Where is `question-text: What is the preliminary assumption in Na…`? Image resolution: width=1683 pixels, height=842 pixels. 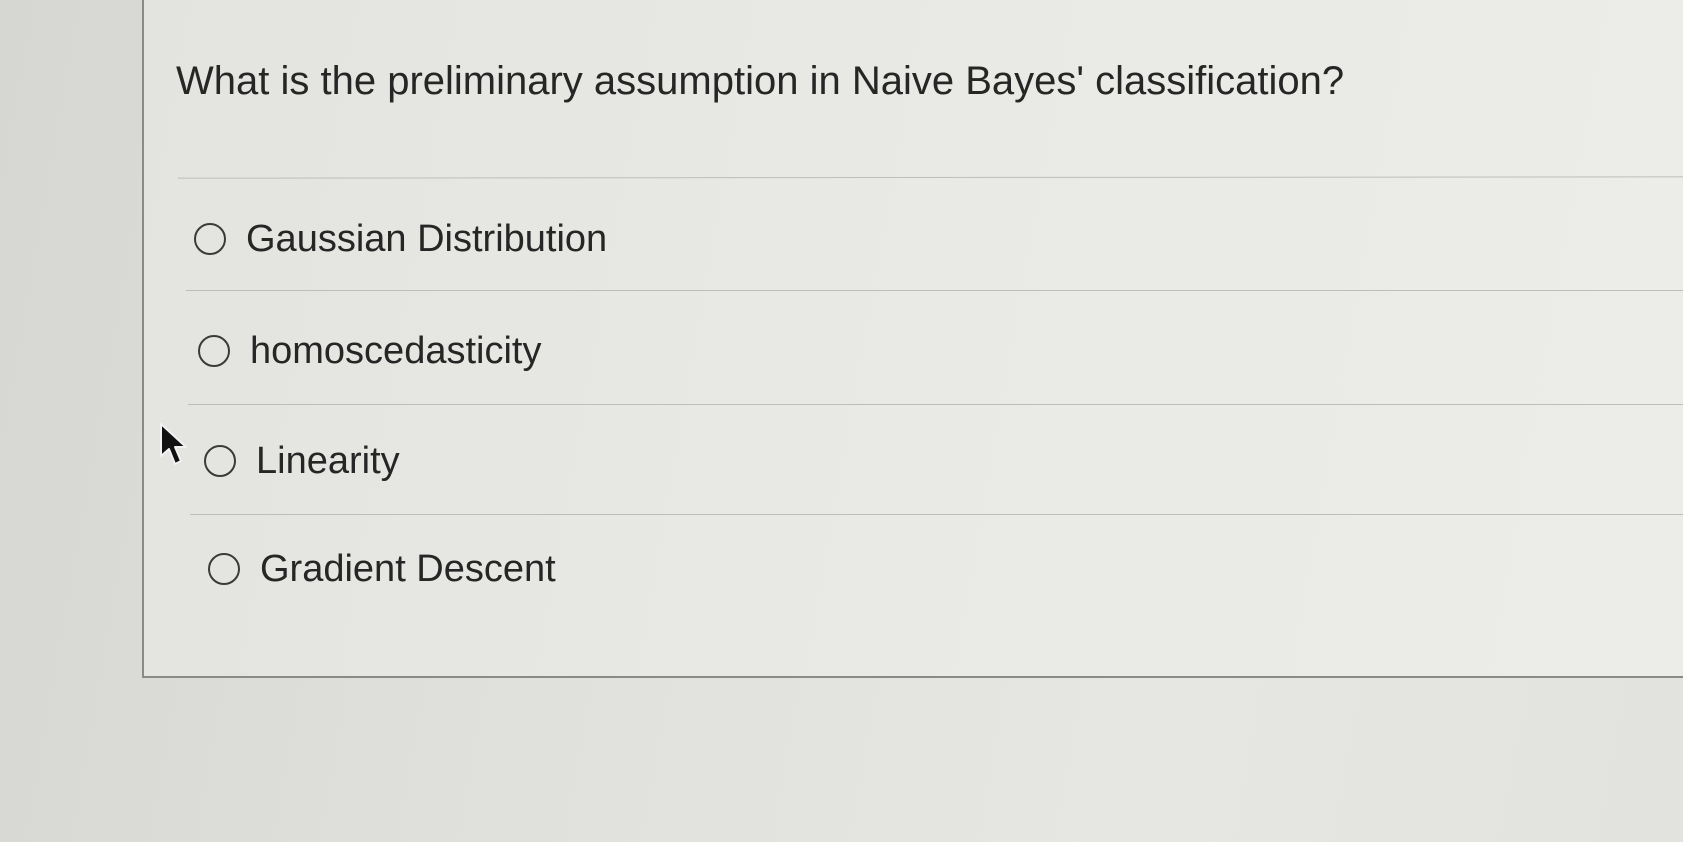
question-text: What is the preliminary assumption in Na… is located at coordinates (760, 81).